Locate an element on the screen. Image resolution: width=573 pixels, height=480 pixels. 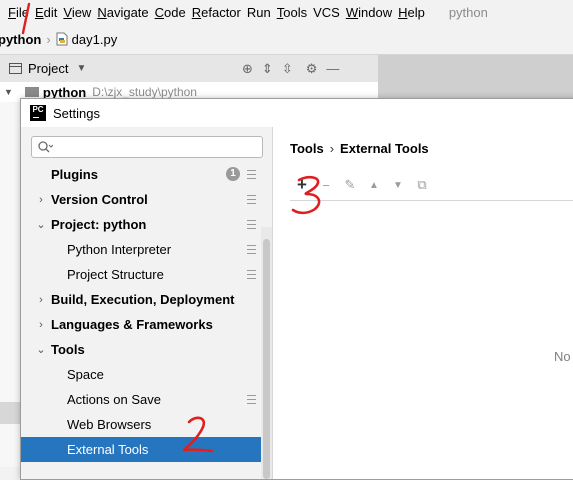
locate-icon: ⊕ is located at coordinates (247, 69).